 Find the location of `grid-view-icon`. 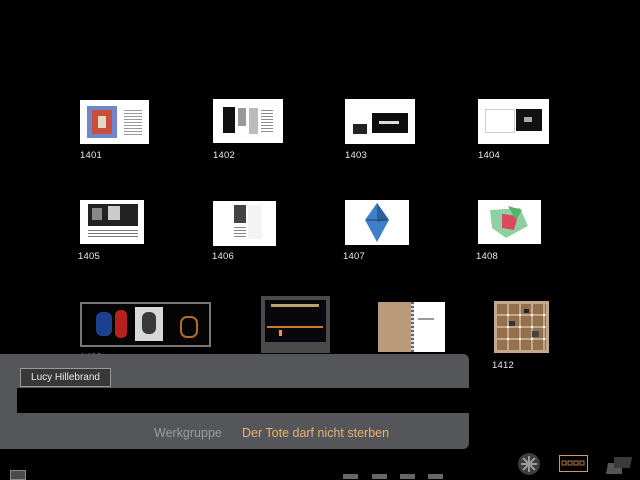

grid-view-icon is located at coordinates (573, 463).